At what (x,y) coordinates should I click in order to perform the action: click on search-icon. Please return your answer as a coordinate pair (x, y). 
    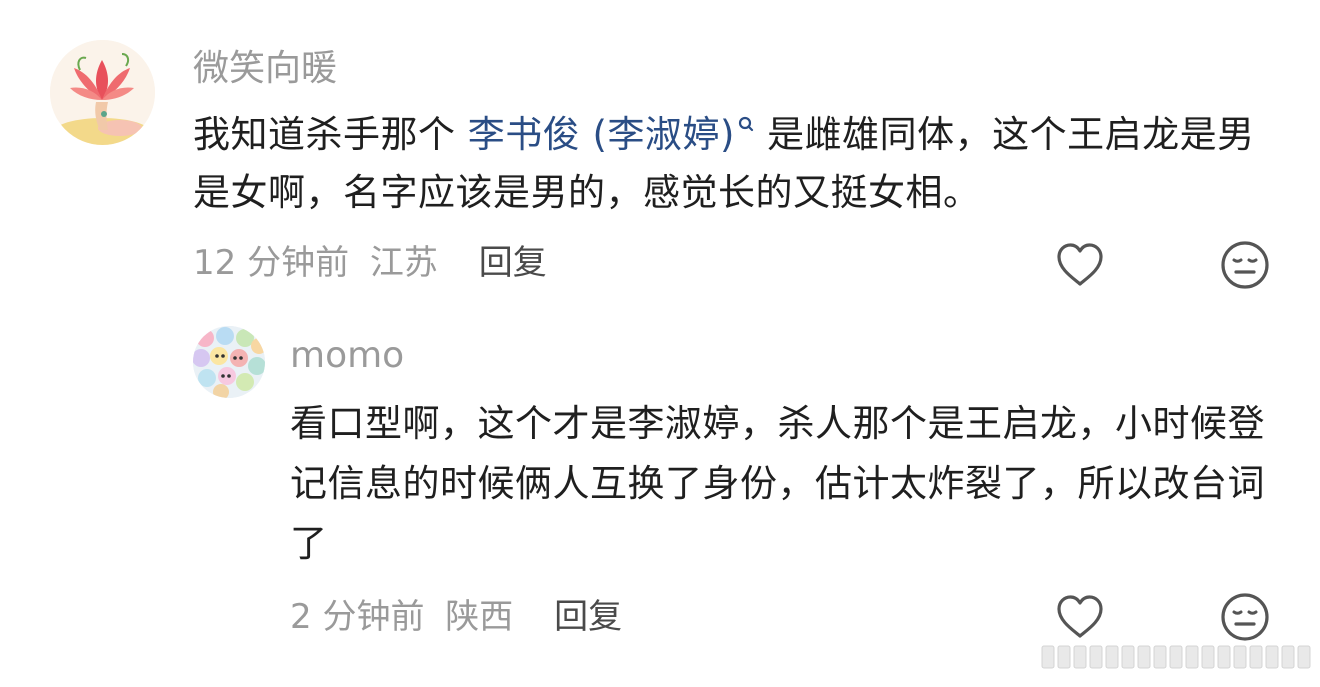
    Looking at the image, I should click on (746, 127).